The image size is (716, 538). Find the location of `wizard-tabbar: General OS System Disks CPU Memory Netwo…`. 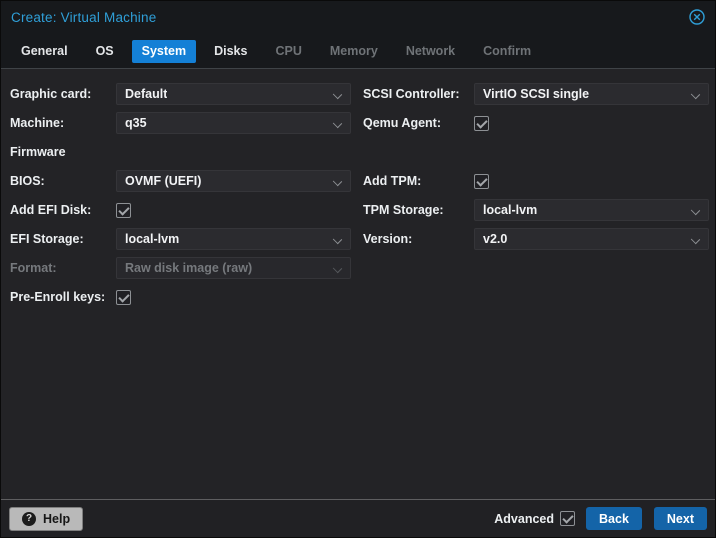

wizard-tabbar: General OS System Disks CPU Memory Netwo… is located at coordinates (358, 51).